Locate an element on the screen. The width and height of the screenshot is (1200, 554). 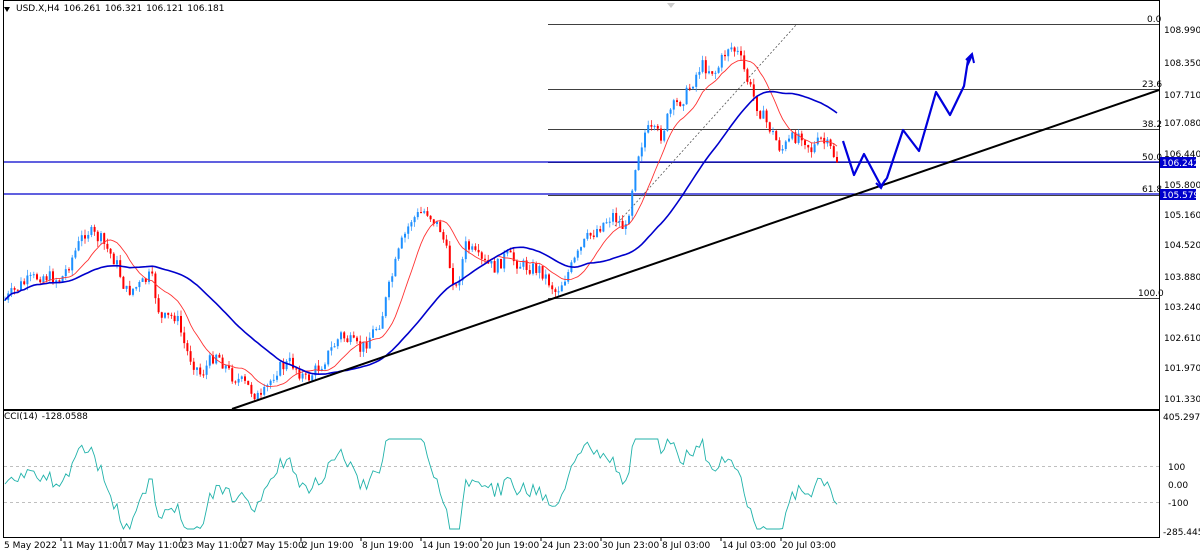
price-tick: 101.970 is located at coordinates (1182, 369).